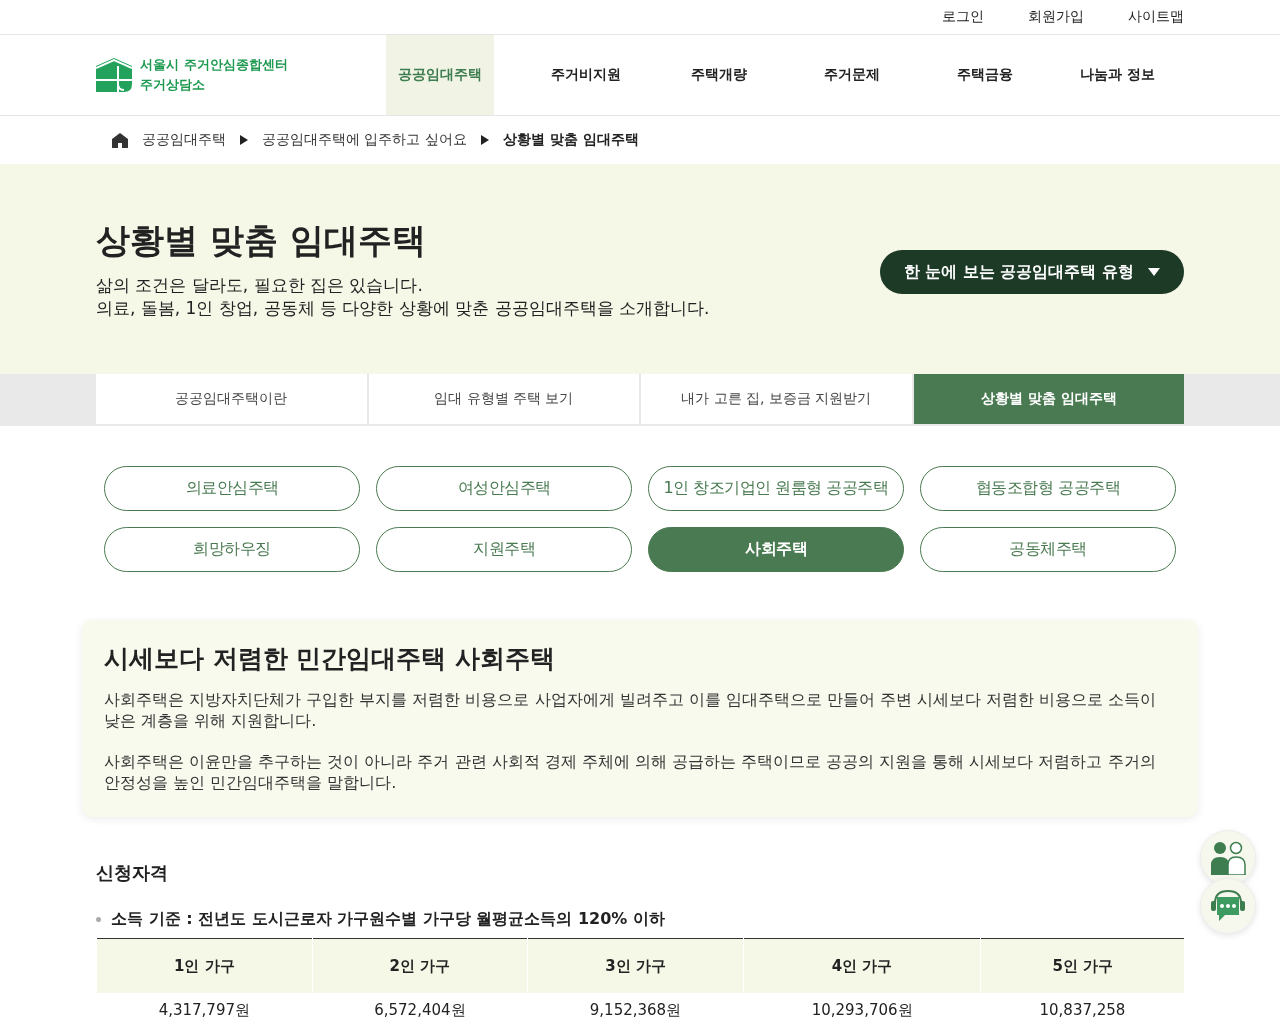  I want to click on housing-type-button: 여성안심주택, so click(504, 488).